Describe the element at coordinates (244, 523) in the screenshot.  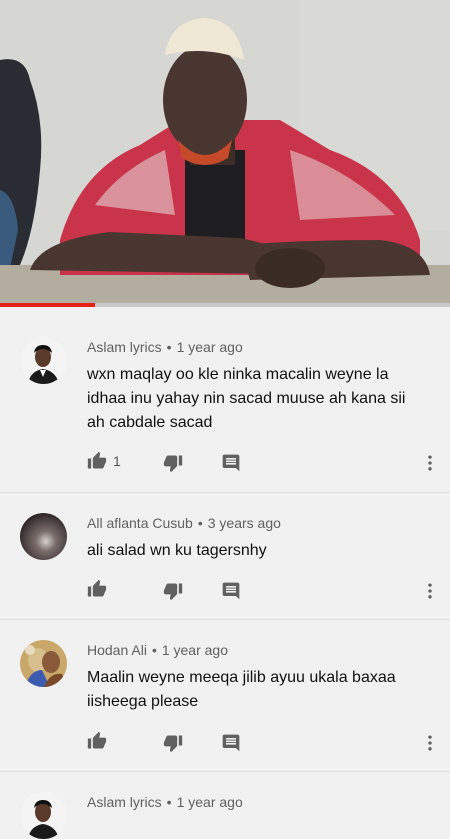
I see `comment-time: 3 years ago` at that location.